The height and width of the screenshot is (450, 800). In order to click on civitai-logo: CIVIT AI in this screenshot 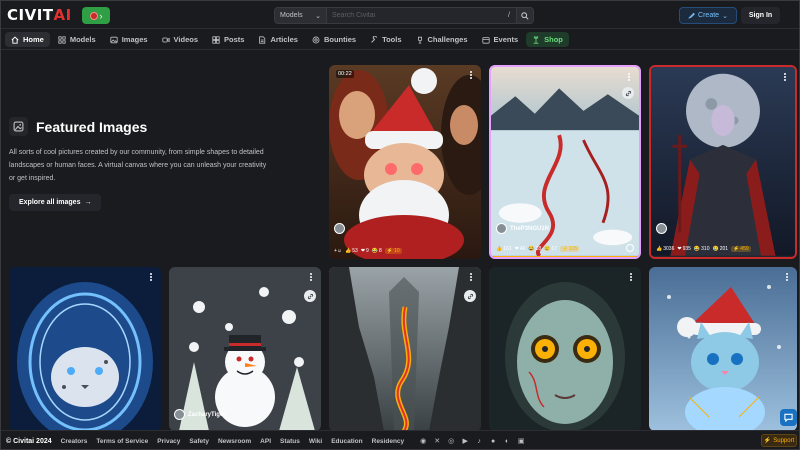, I will do `click(39, 15)`.